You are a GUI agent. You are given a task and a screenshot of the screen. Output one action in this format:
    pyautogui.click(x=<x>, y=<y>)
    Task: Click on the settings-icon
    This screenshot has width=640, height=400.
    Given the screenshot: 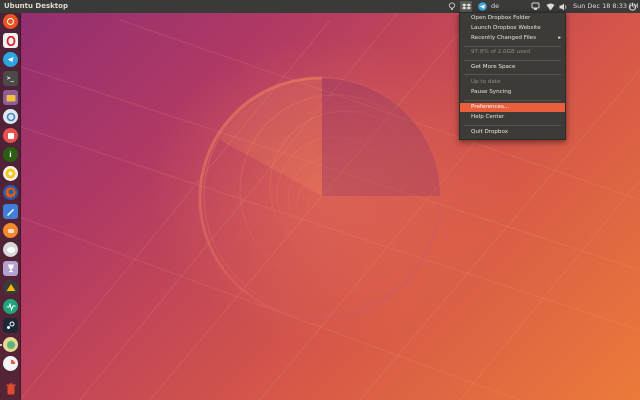 What is the action you would take?
    pyautogui.click(x=10, y=116)
    